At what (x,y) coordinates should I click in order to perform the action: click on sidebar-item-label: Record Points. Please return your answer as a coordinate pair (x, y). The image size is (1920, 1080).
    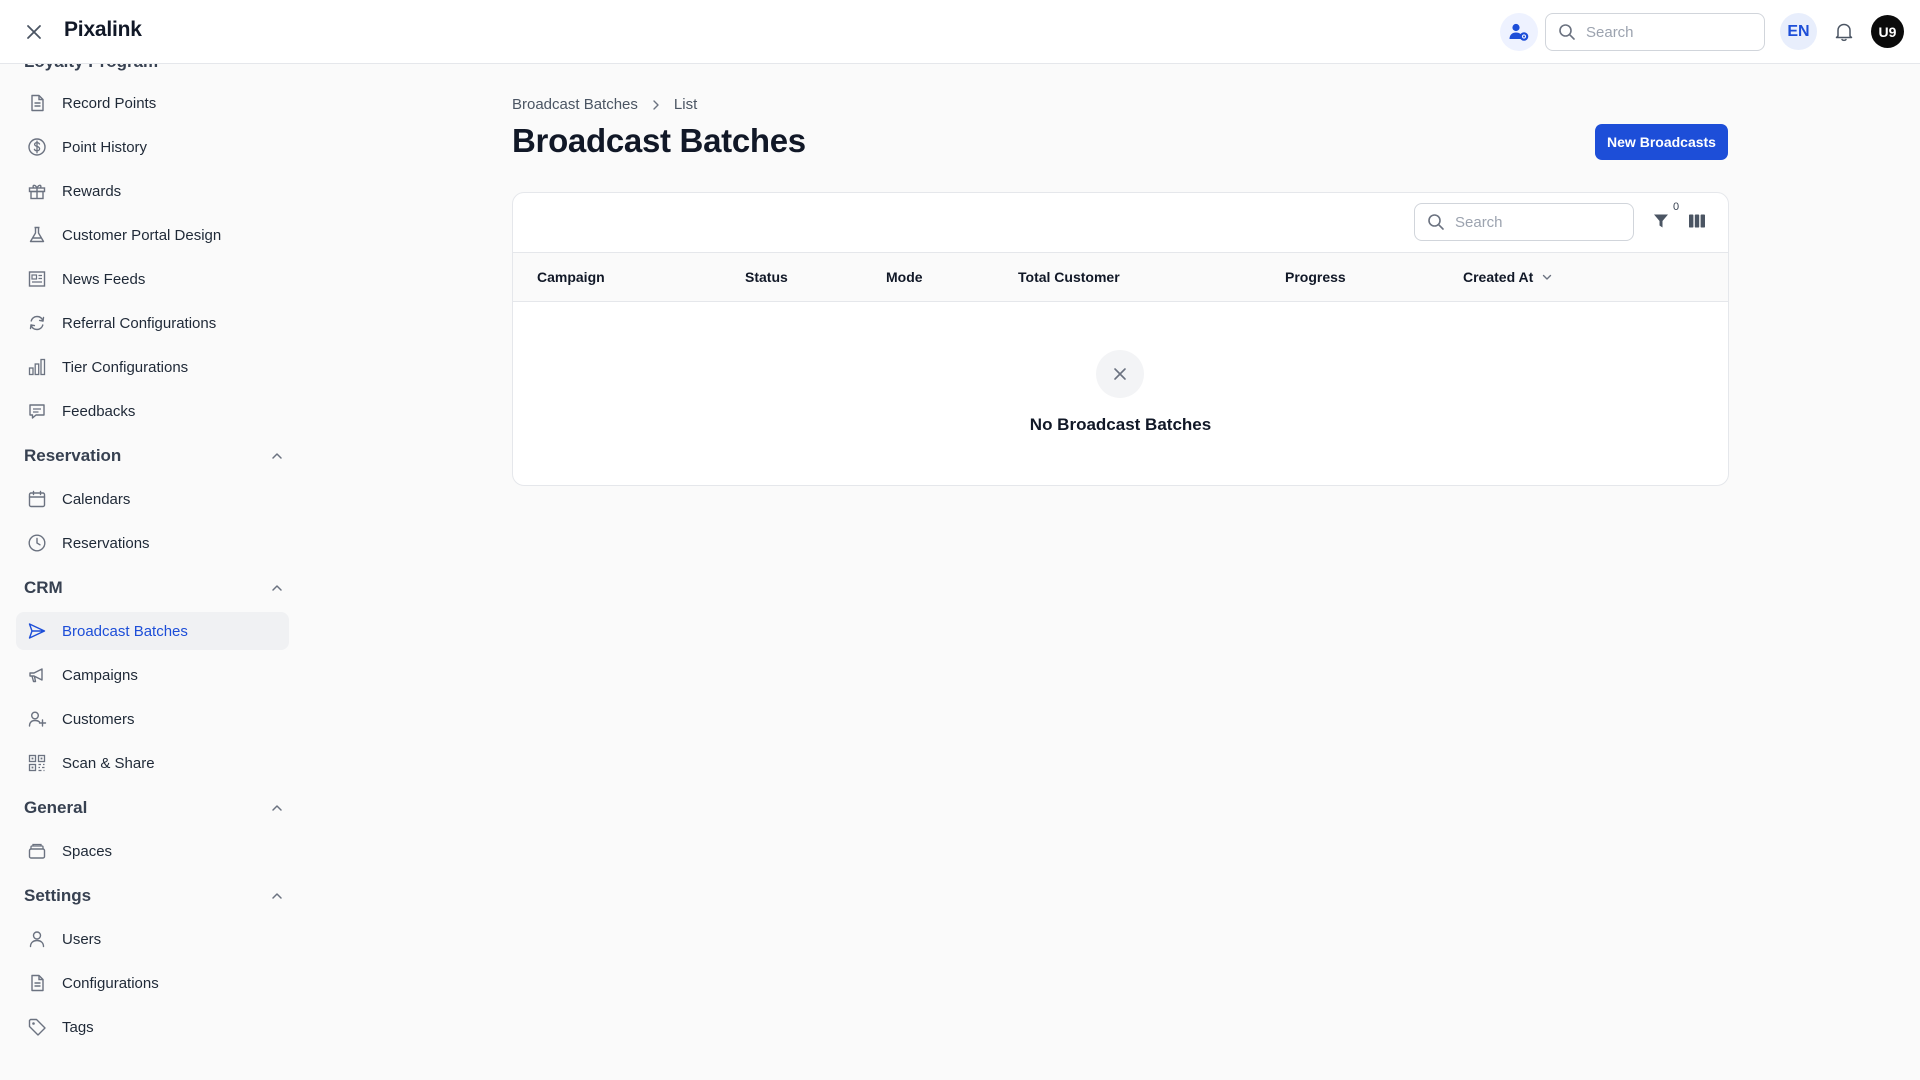
    Looking at the image, I should click on (109, 103).